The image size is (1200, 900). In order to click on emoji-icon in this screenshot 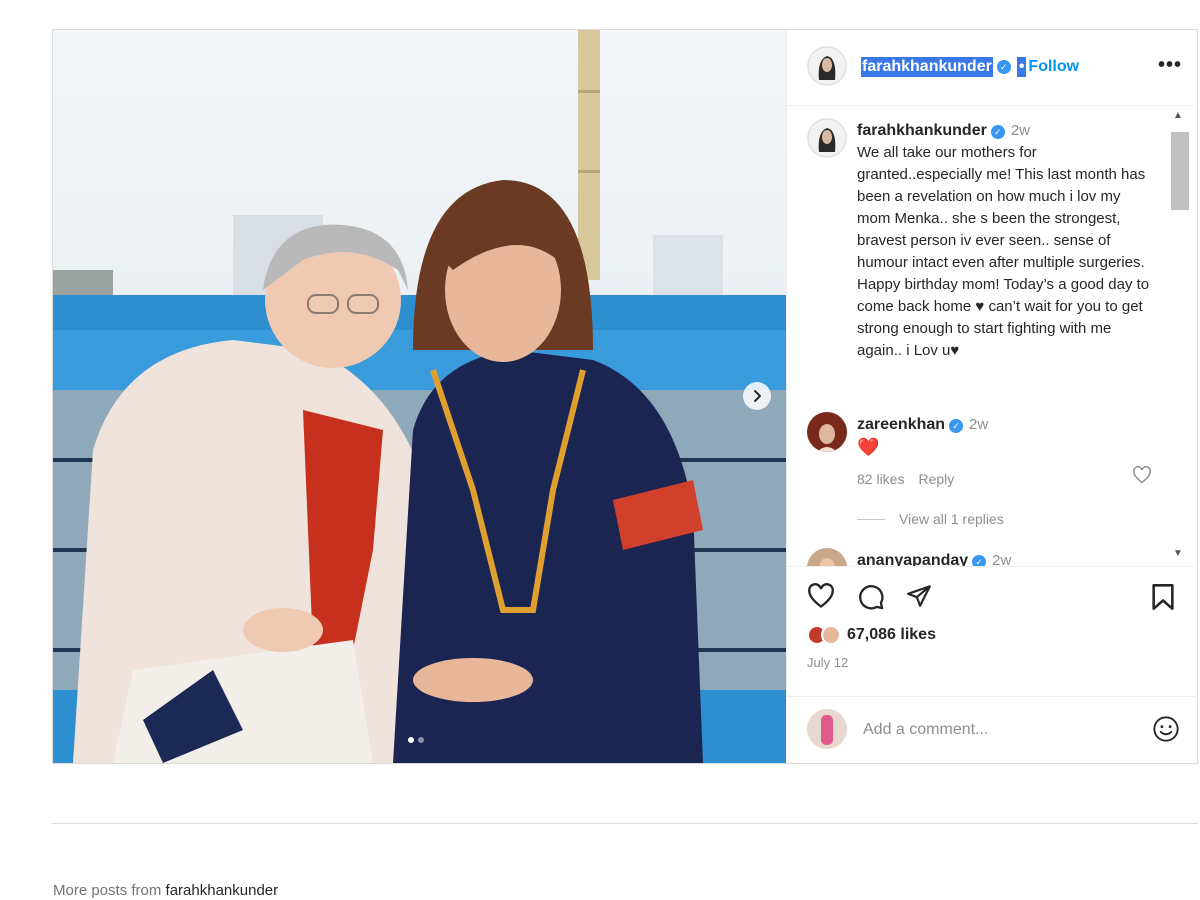, I will do `click(1166, 729)`.